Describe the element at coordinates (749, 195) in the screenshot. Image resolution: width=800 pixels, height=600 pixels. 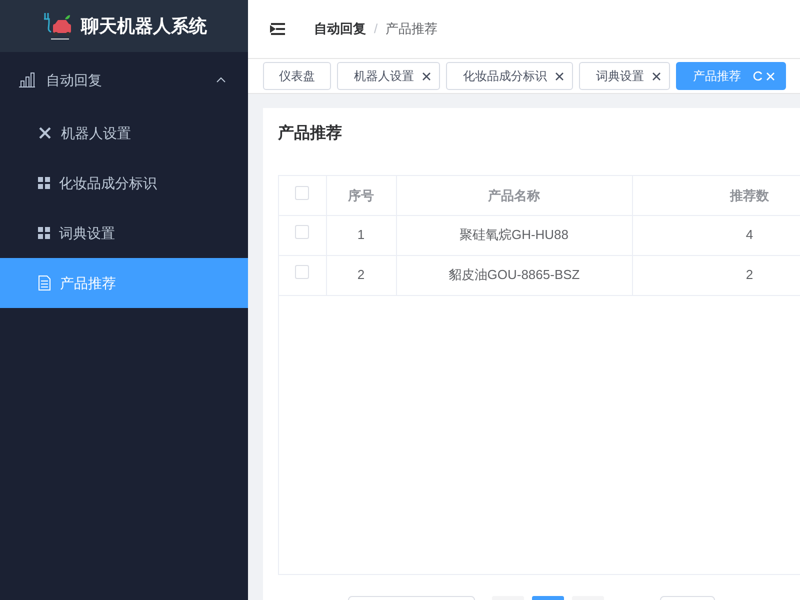
I see `column-header: 推荐数` at that location.